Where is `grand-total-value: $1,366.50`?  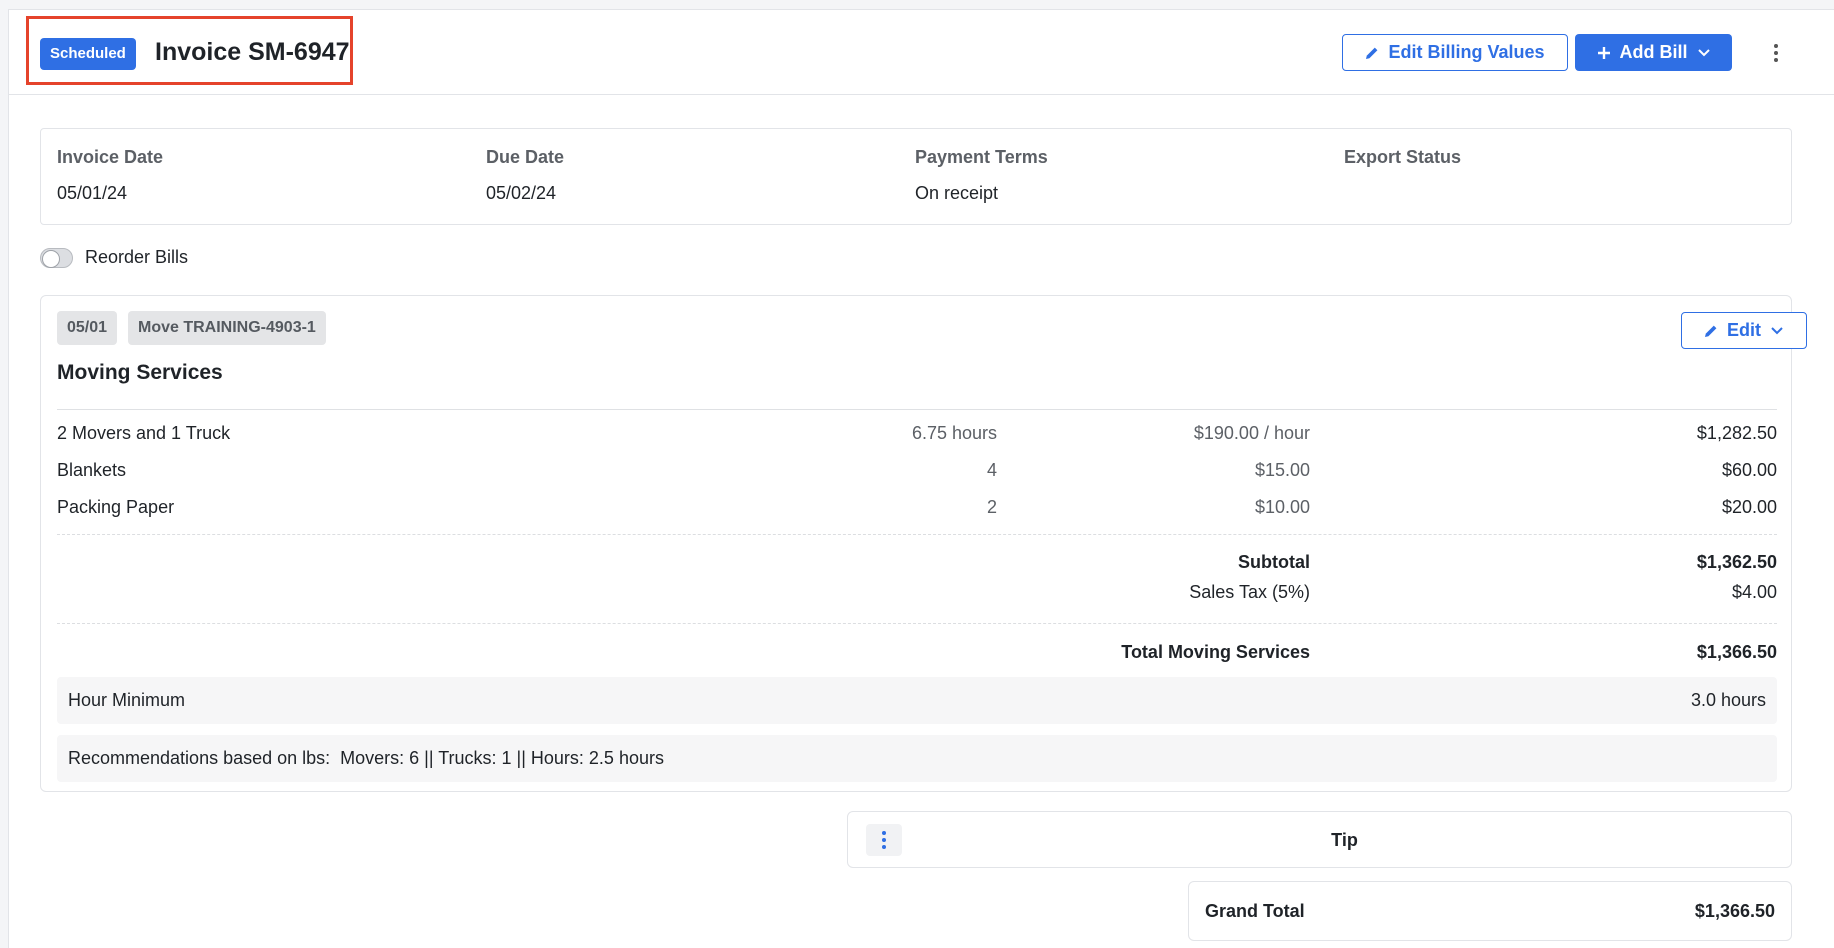
grand-total-value: $1,366.50 is located at coordinates (1734, 911).